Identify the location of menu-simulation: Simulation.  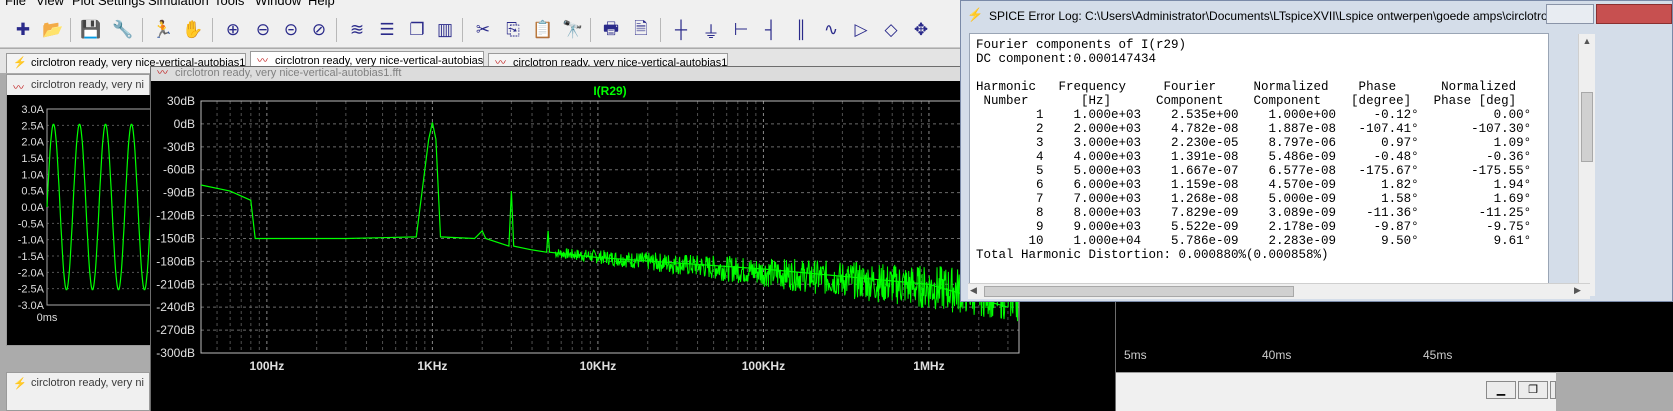
(178, 4).